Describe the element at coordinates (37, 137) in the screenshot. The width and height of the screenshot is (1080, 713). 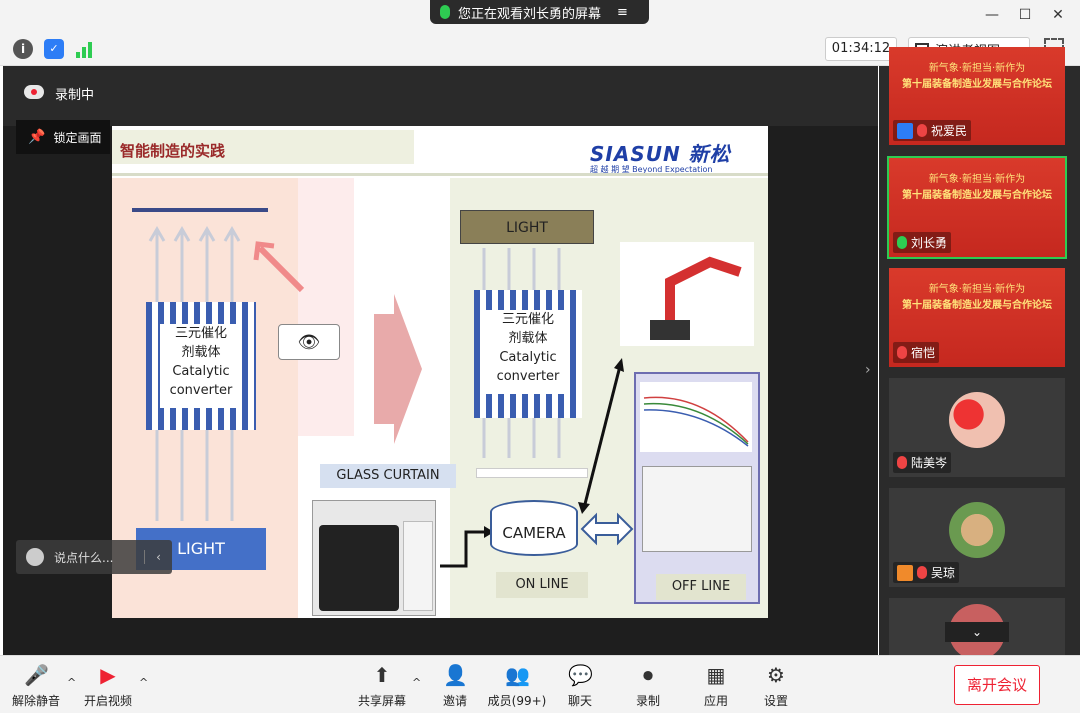
I see `pin-icon: 📌` at that location.